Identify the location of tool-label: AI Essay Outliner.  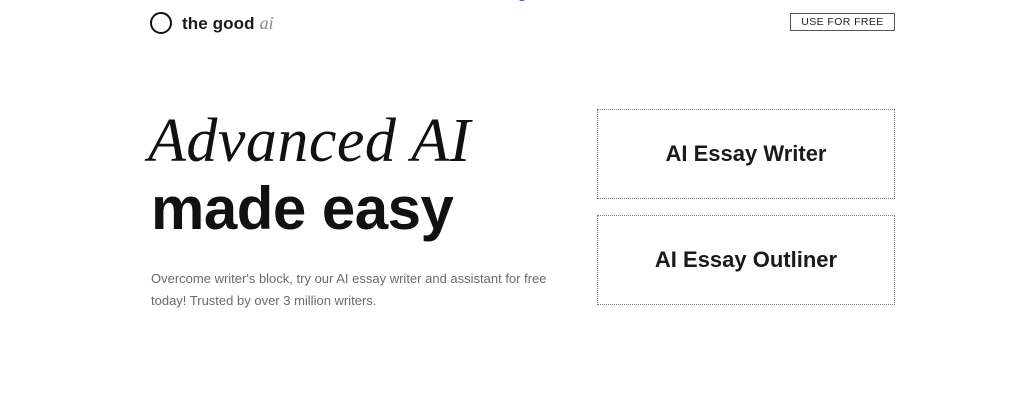
(746, 259).